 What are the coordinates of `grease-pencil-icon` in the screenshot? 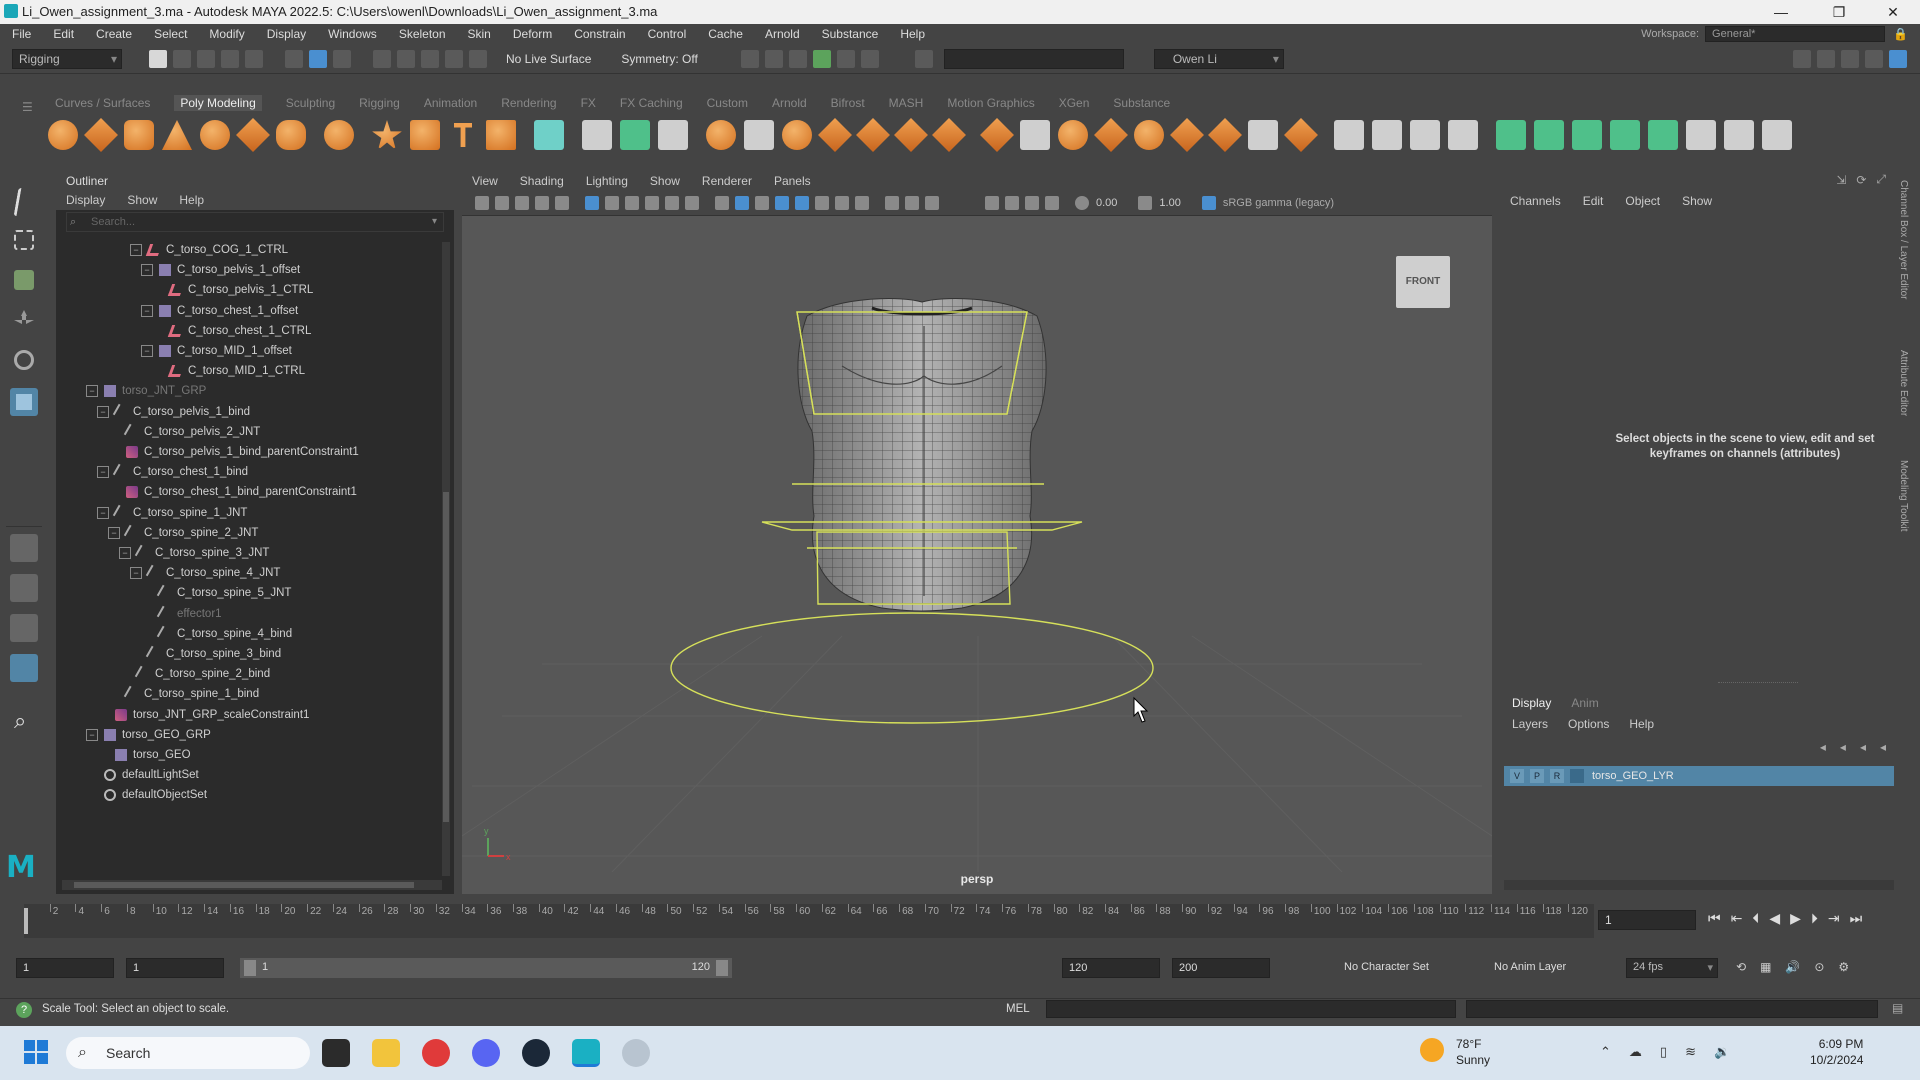 It's located at (562, 202).